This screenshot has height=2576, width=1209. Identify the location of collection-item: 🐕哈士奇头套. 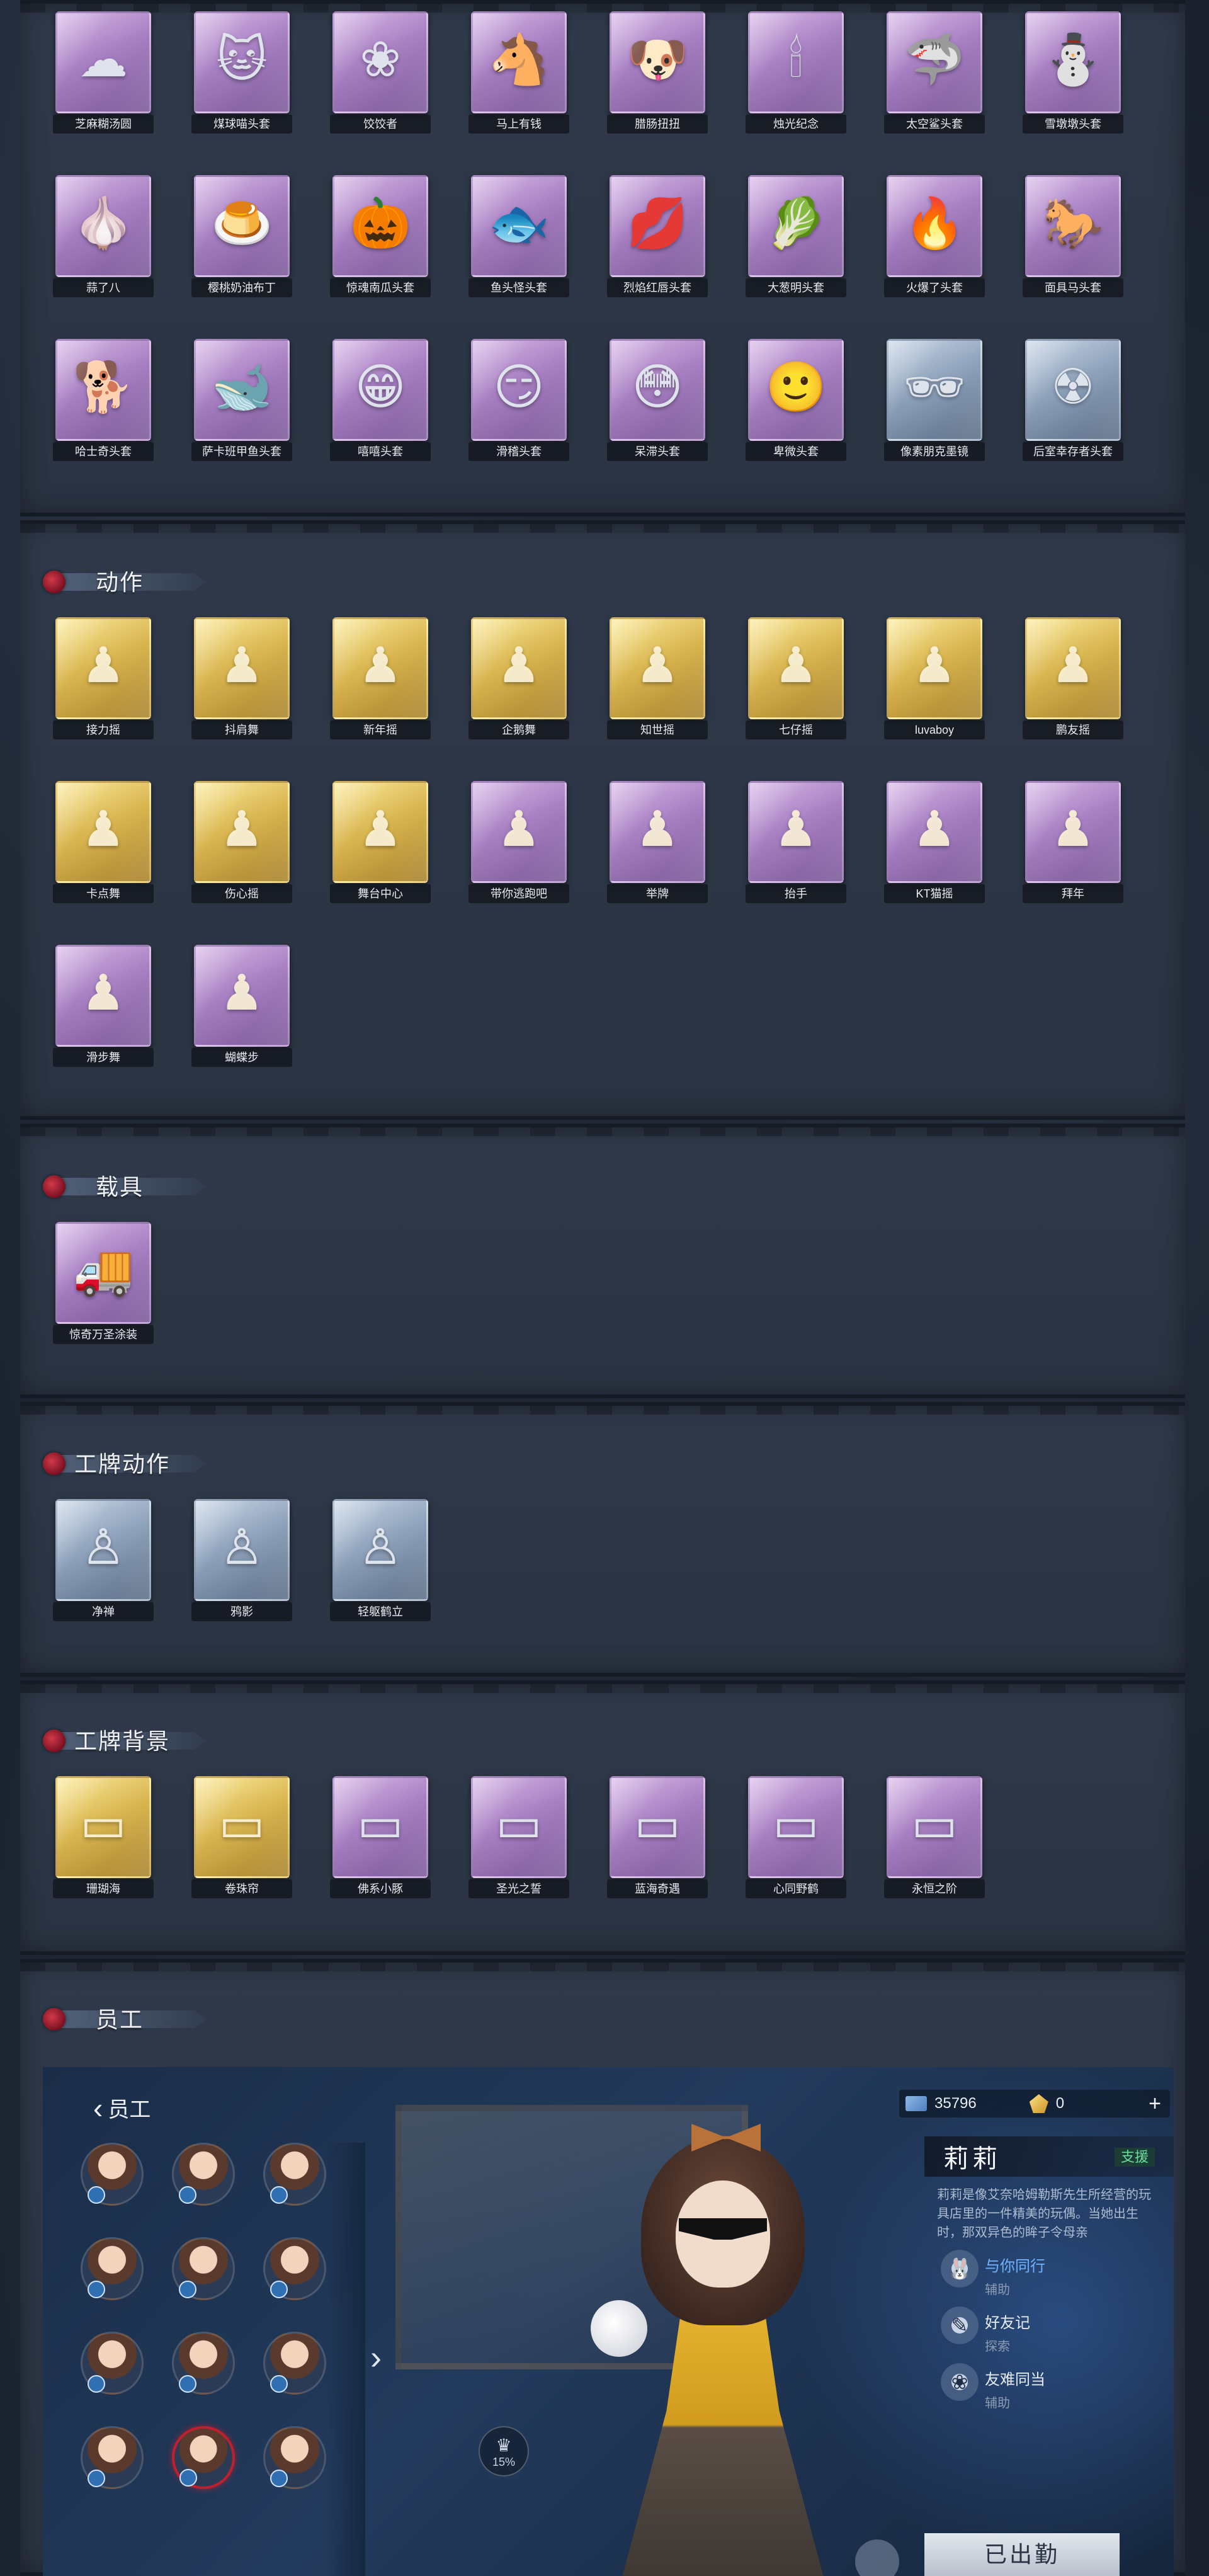
(103, 400).